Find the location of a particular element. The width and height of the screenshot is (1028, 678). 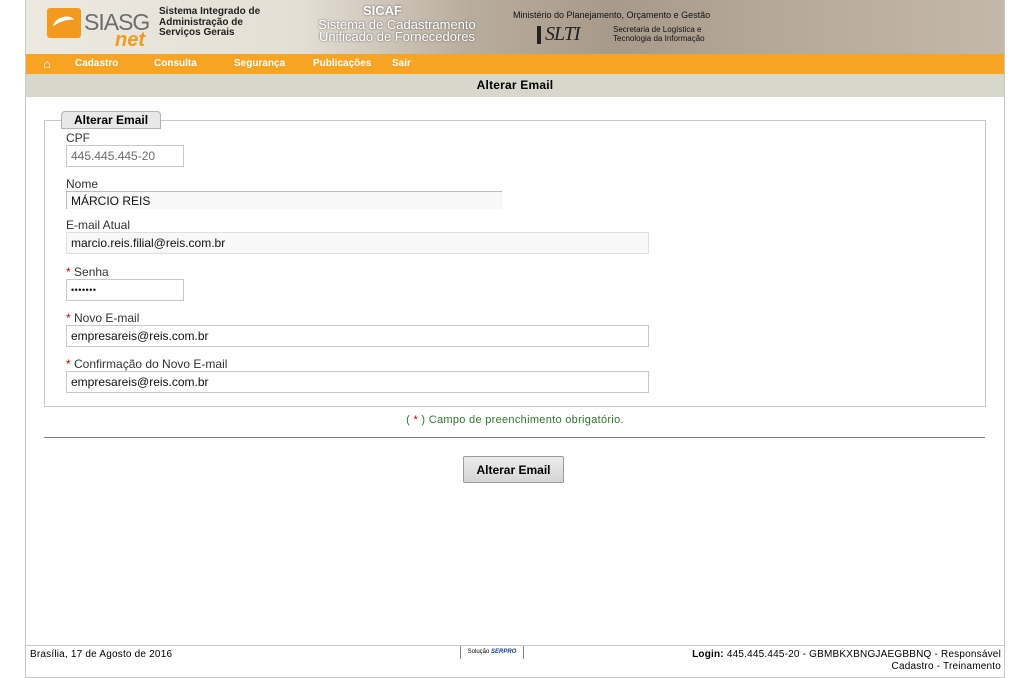

alterar-email-button: Alterar Email is located at coordinates (513, 469).